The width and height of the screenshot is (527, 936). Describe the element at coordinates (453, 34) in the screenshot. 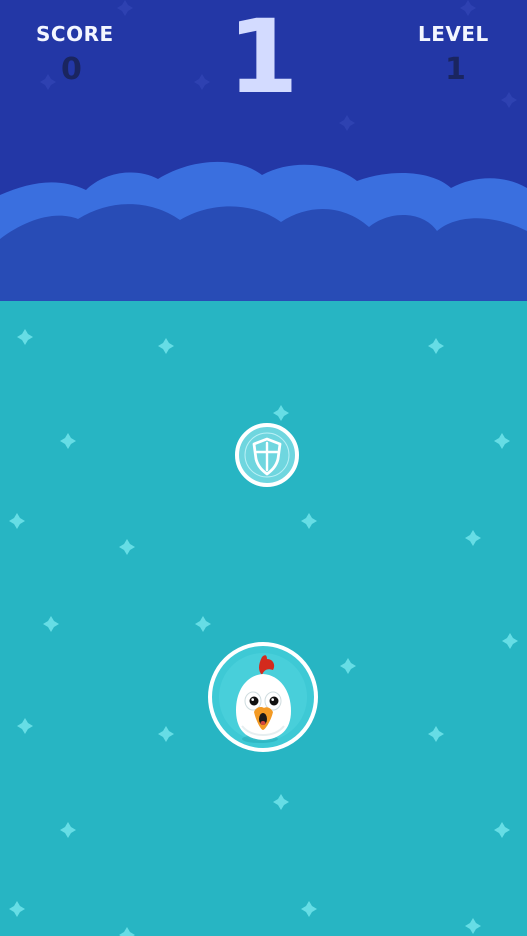

I see `level-label: LEVEL` at that location.